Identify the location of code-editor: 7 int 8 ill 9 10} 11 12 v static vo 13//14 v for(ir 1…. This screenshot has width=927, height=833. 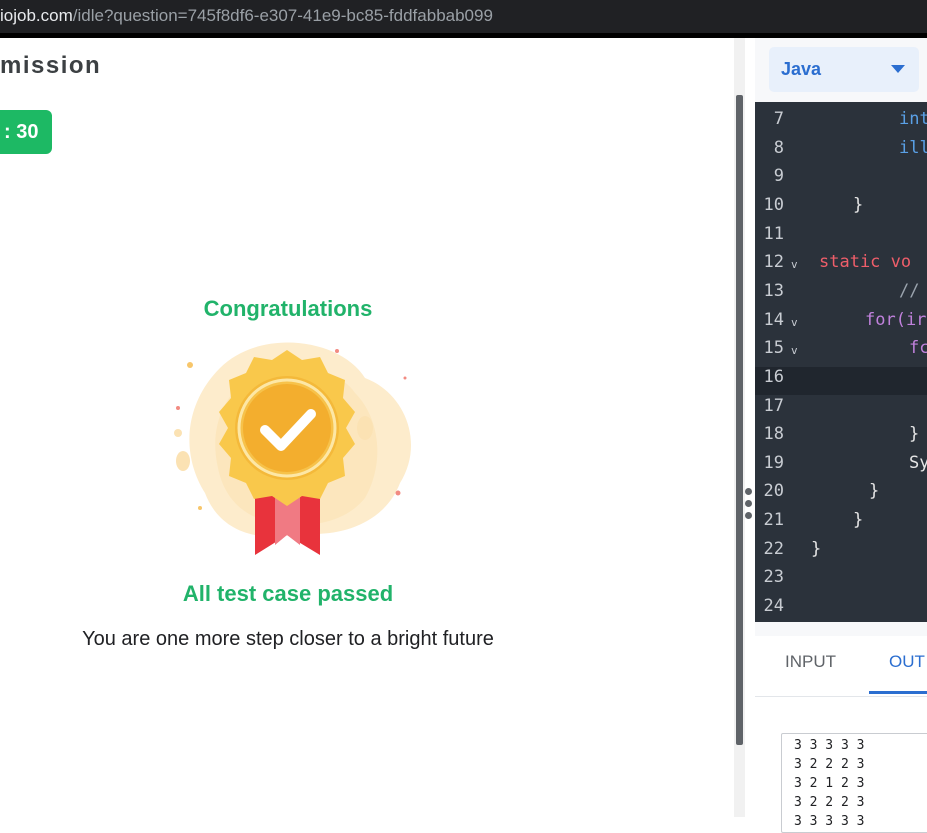
(841, 362).